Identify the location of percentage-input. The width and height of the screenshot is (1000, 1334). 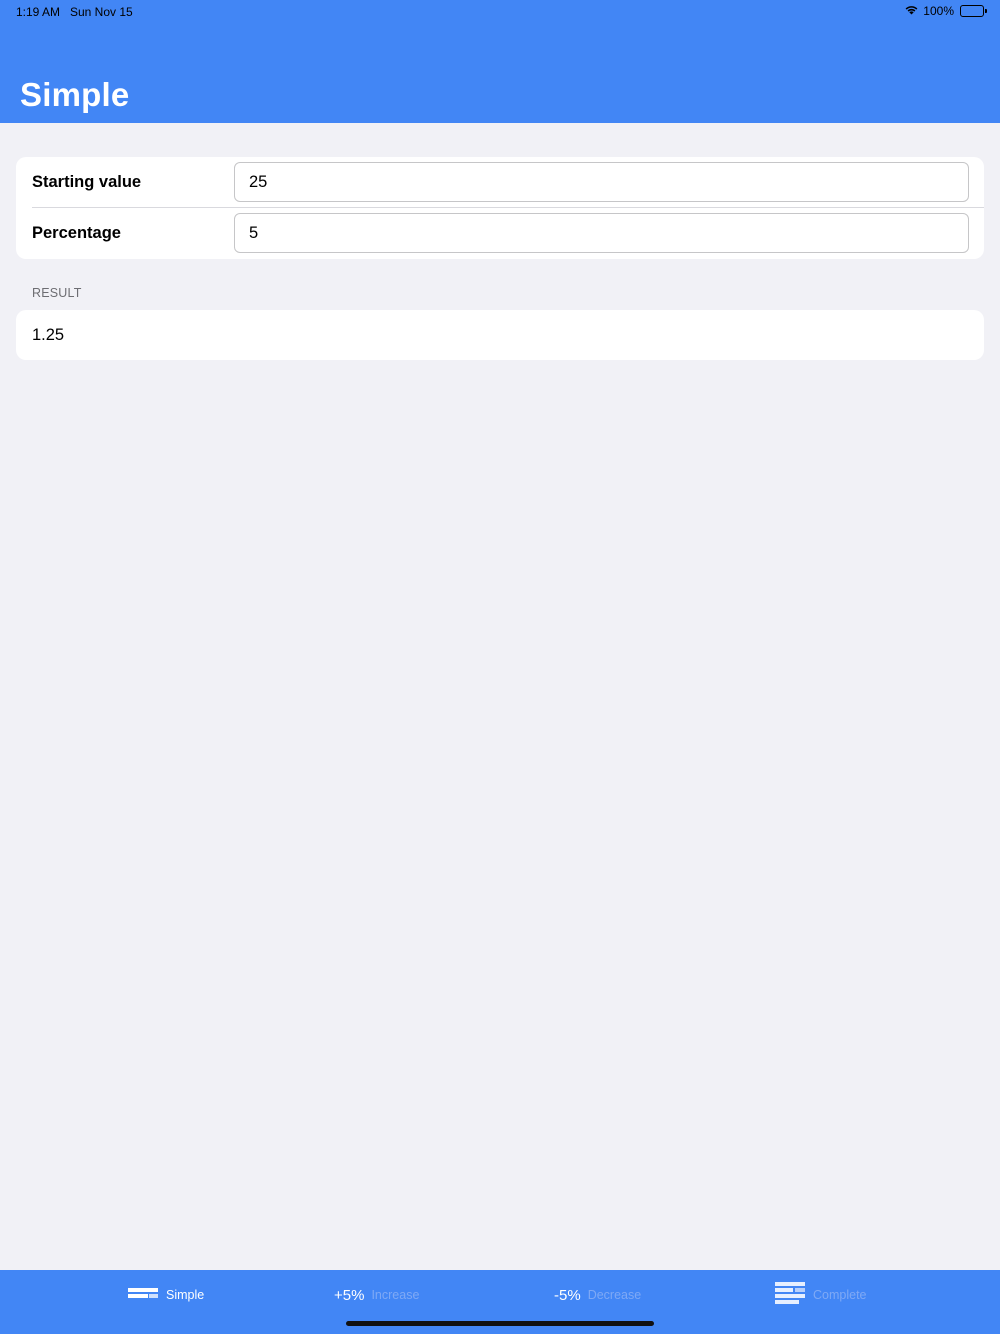
(601, 233).